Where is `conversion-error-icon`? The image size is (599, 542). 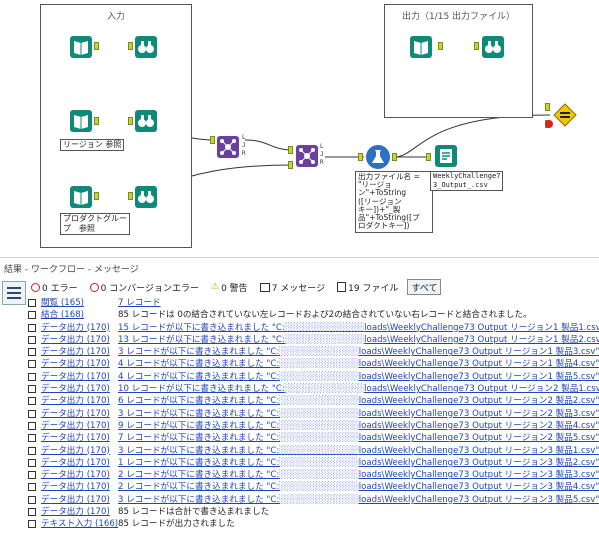
conversion-error-icon is located at coordinates (94, 287).